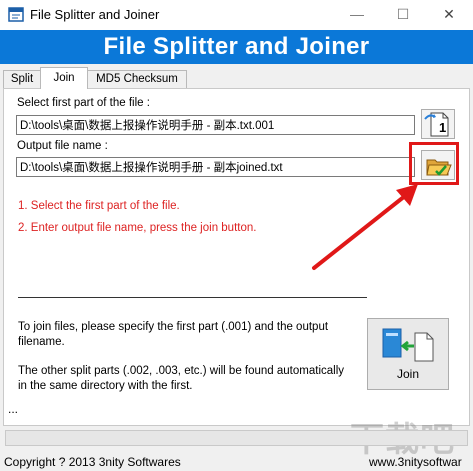  I want to click on progress-bar, so click(236, 438).